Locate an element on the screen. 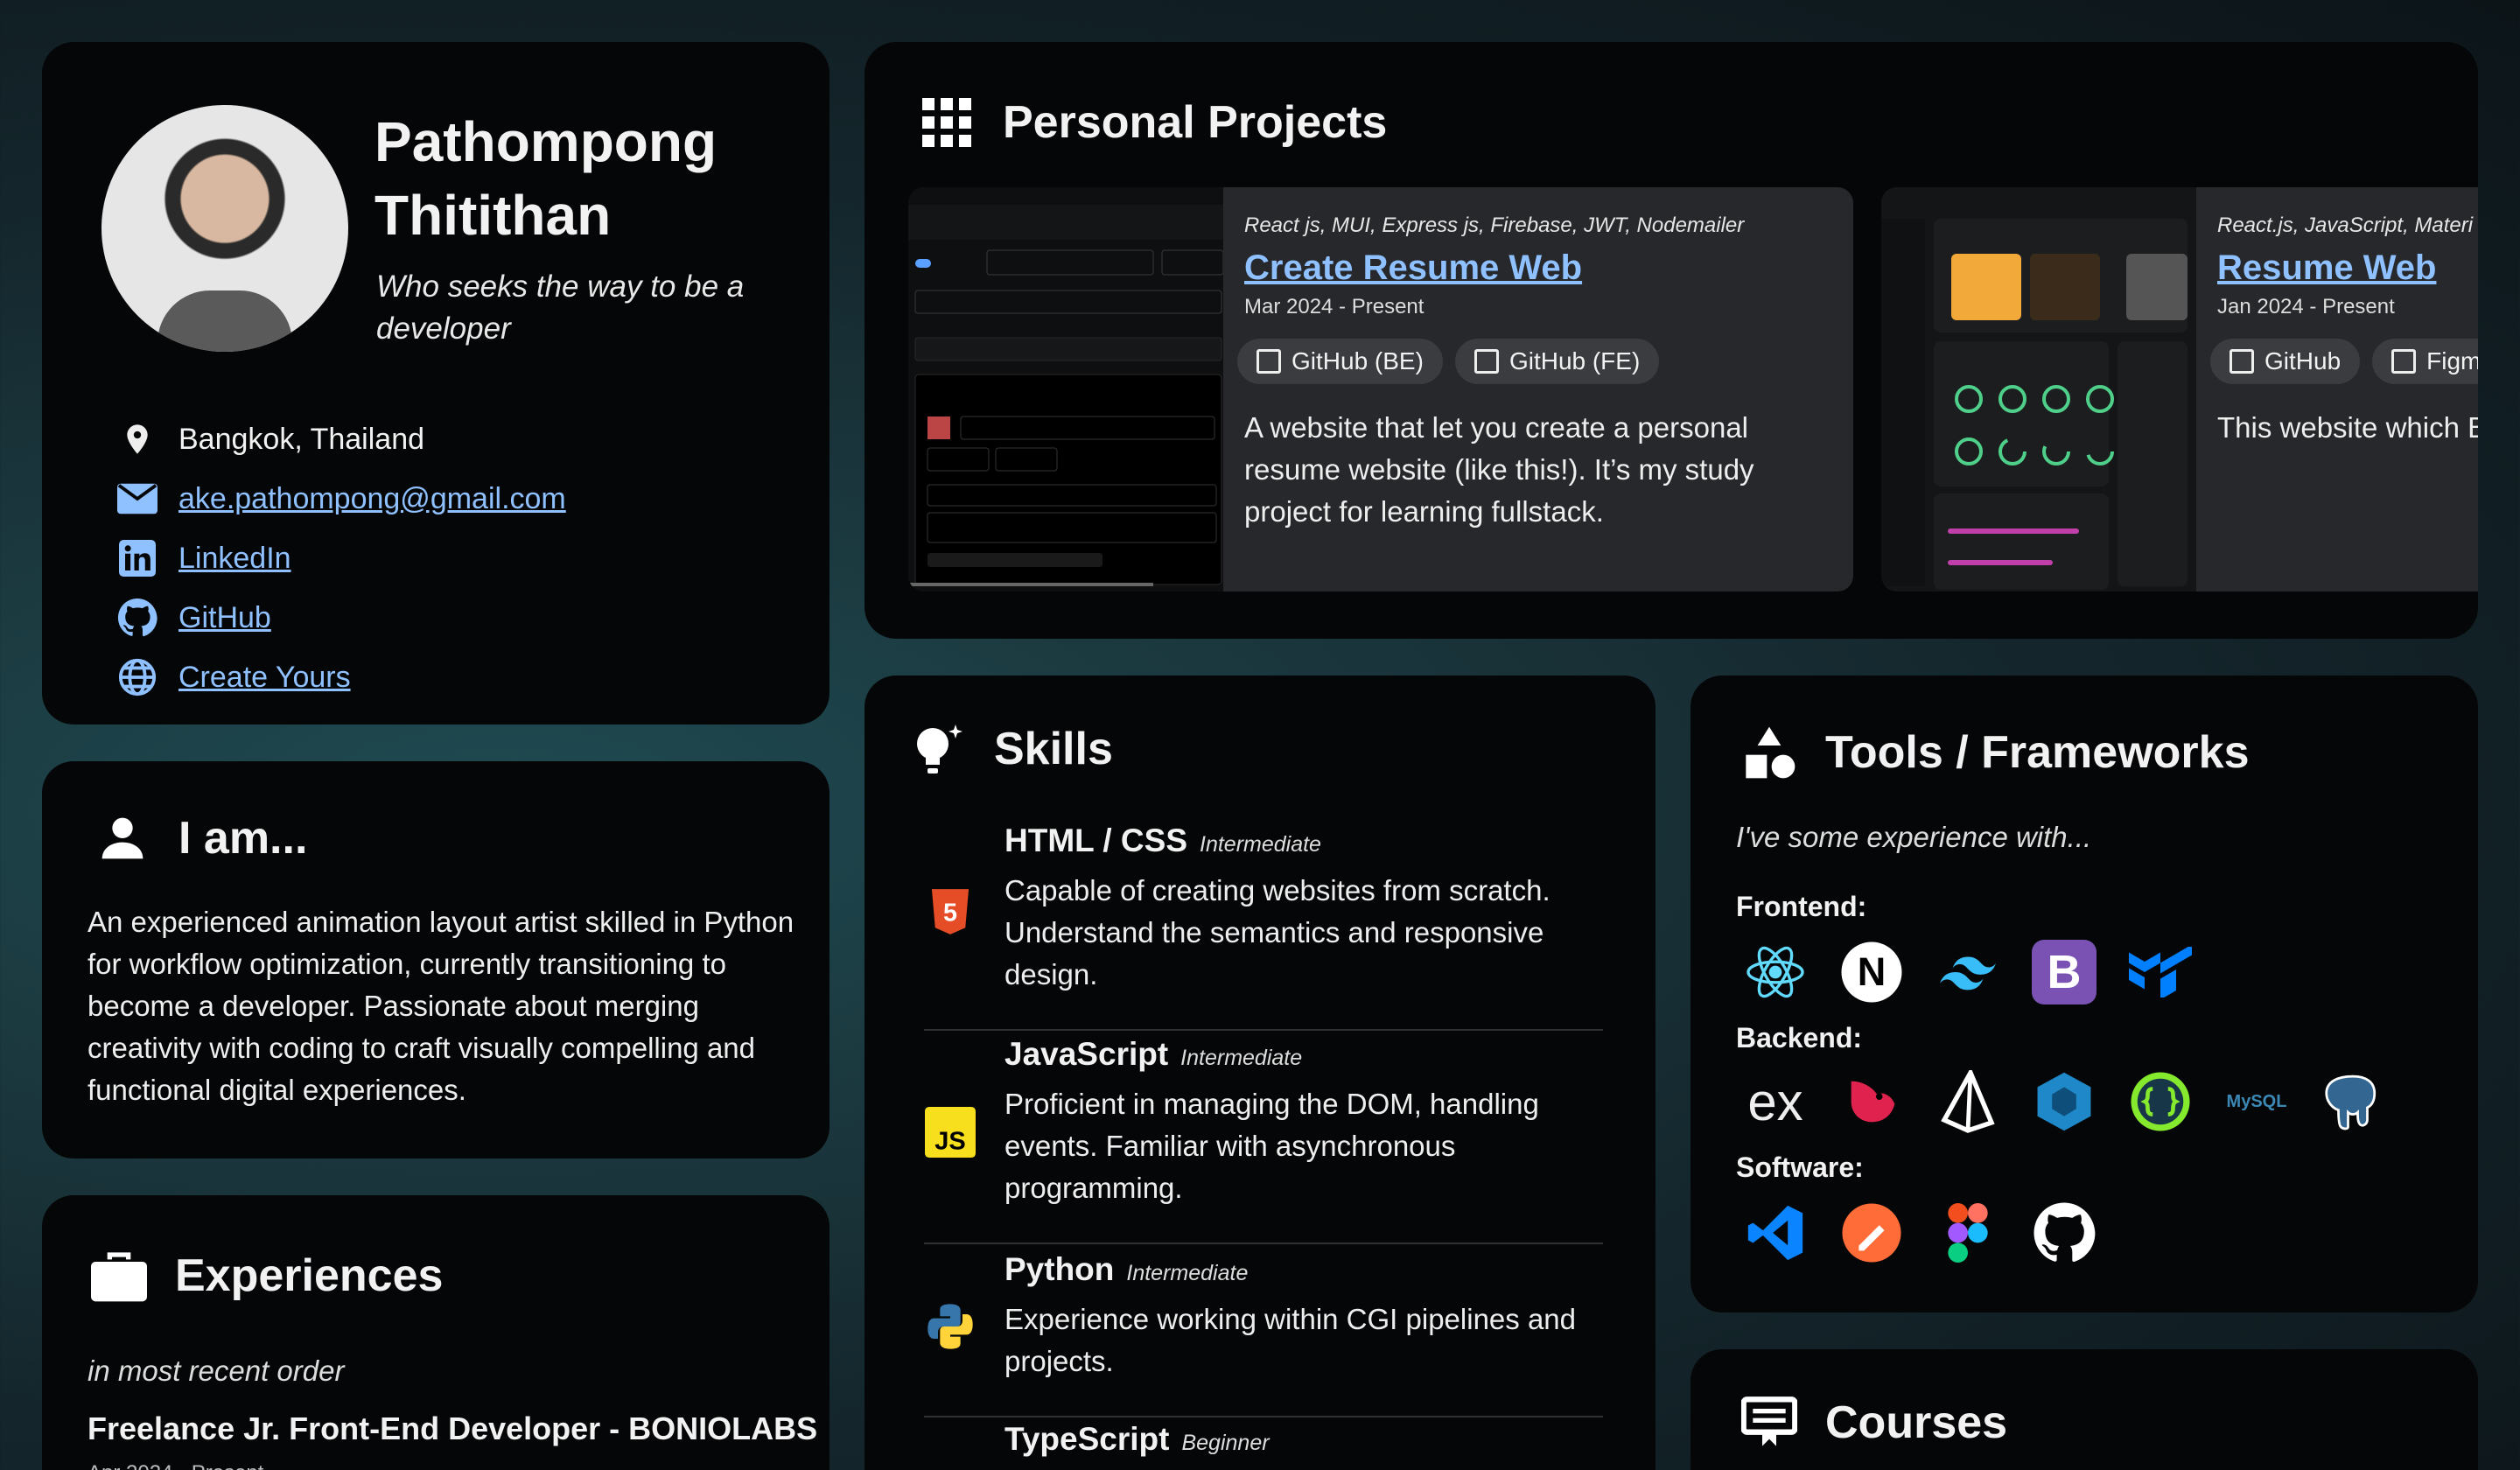 The image size is (2520, 1470). figma-button: Figm is located at coordinates (2425, 361).